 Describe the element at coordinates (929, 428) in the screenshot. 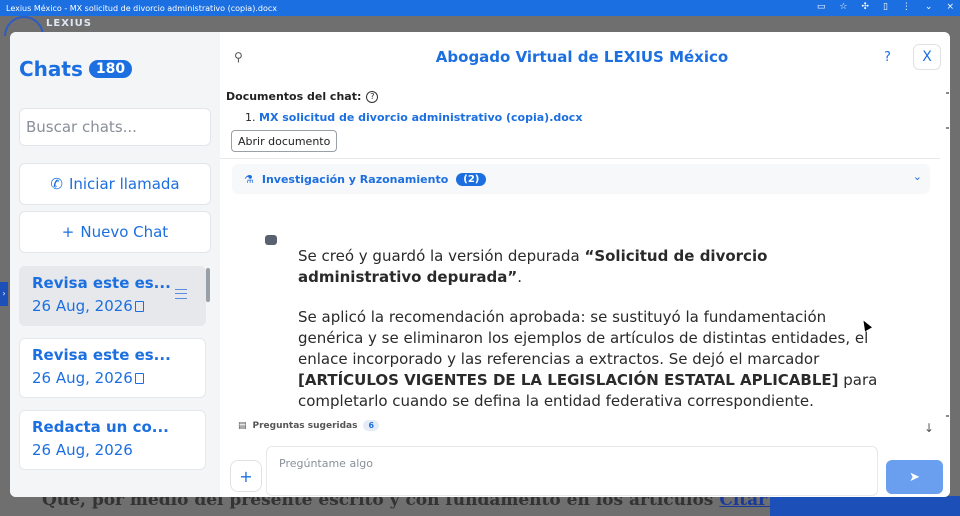

I see `arrow-down-icon: ↓` at that location.